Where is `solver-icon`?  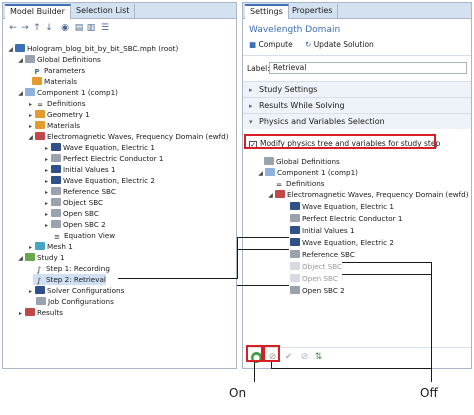 solver-icon is located at coordinates (40, 290).